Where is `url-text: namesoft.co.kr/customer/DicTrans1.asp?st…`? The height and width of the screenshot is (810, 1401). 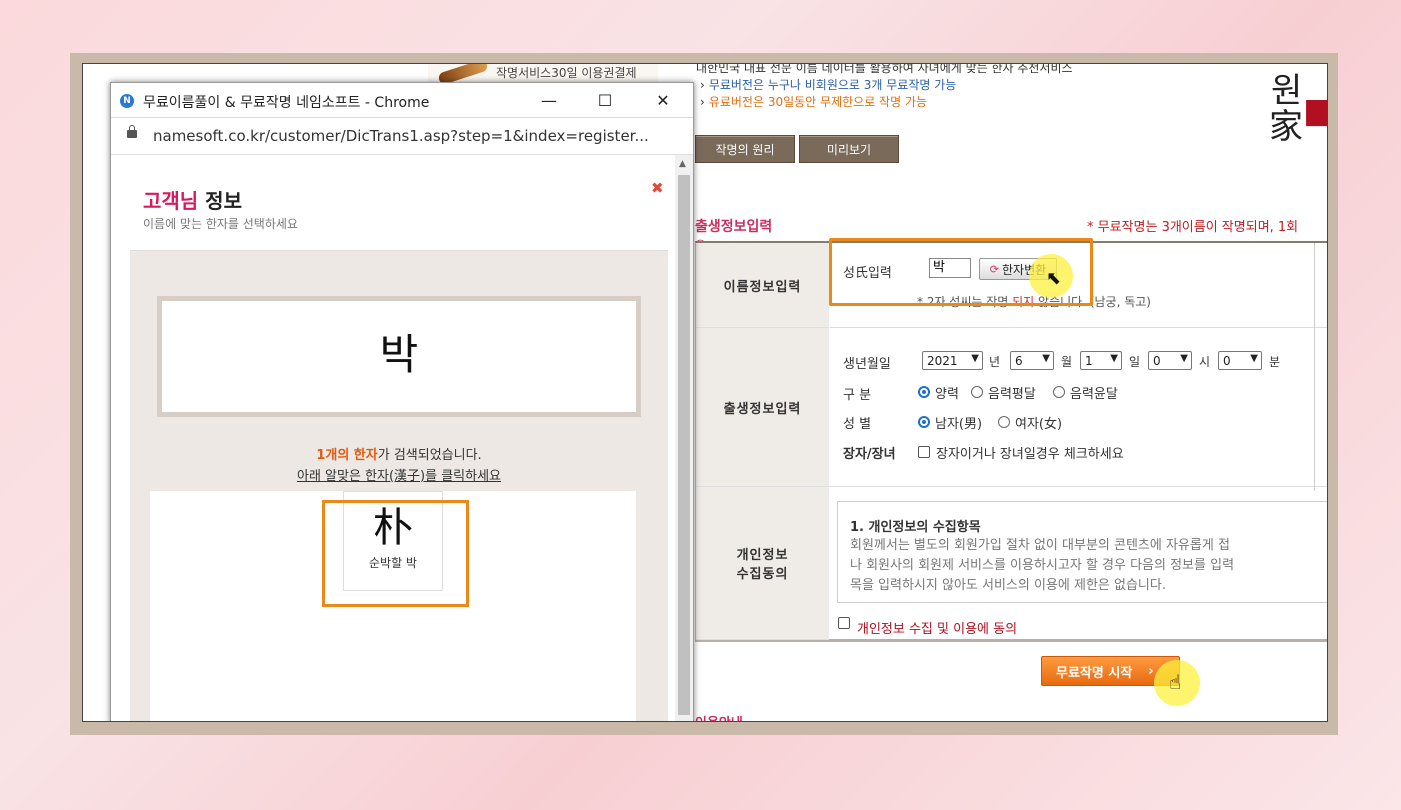 url-text: namesoft.co.kr/customer/DicTrans1.asp?st… is located at coordinates (401, 136).